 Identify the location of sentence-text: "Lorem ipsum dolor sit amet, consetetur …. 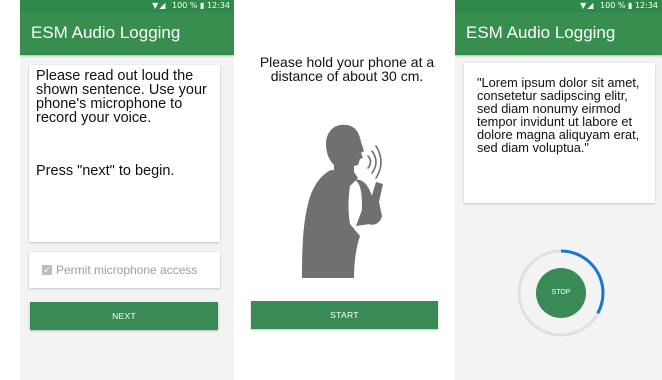
(558, 115).